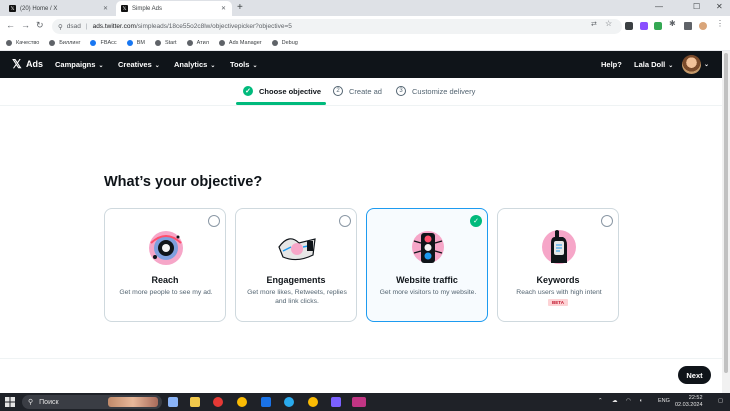  I want to click on app-icon, so click(336, 402).